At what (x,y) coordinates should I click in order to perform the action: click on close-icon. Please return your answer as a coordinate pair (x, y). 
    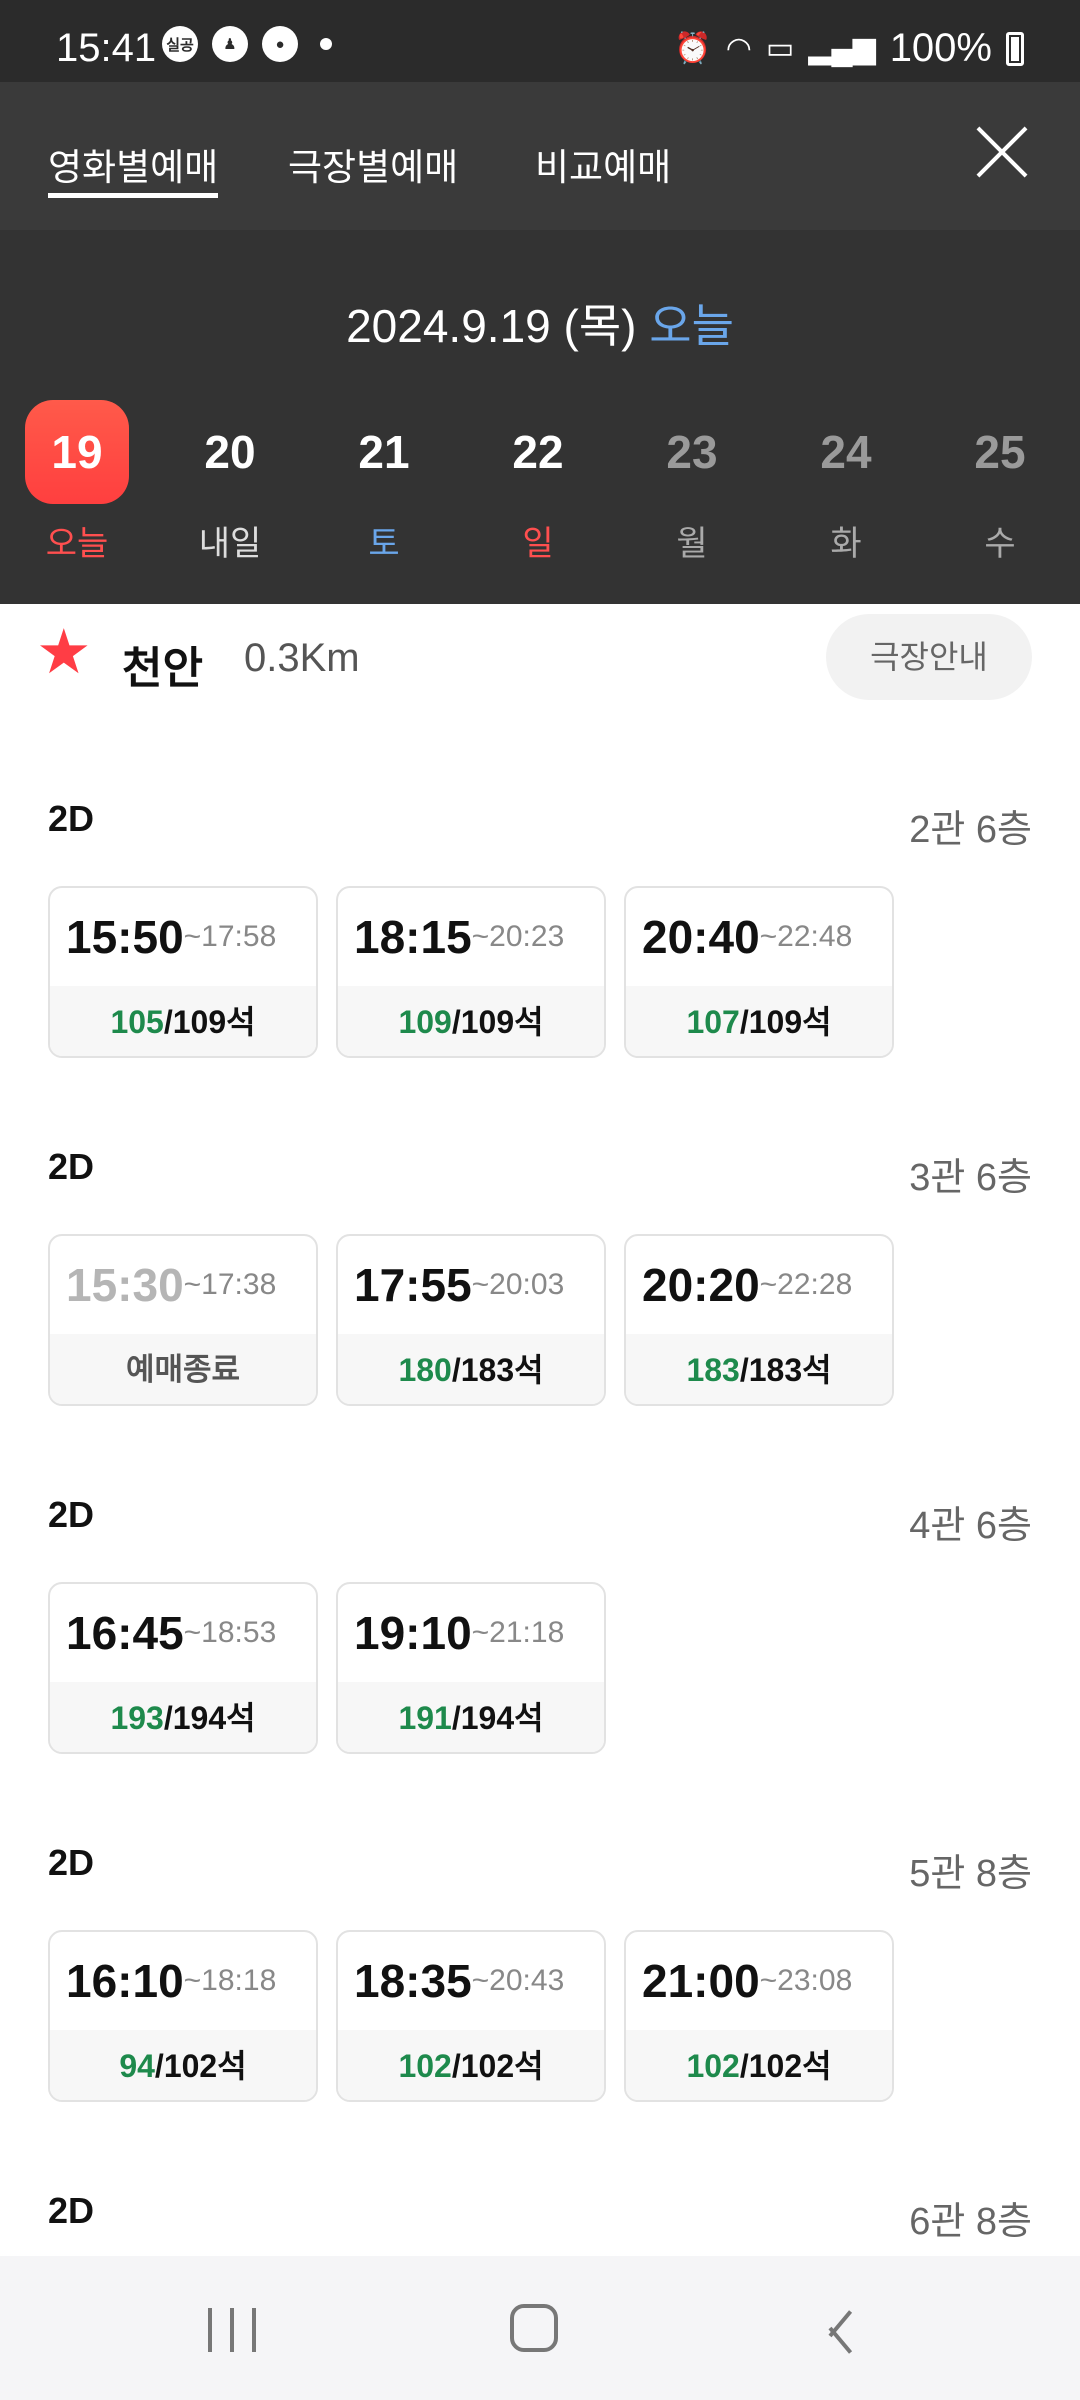
    Looking at the image, I should click on (1002, 152).